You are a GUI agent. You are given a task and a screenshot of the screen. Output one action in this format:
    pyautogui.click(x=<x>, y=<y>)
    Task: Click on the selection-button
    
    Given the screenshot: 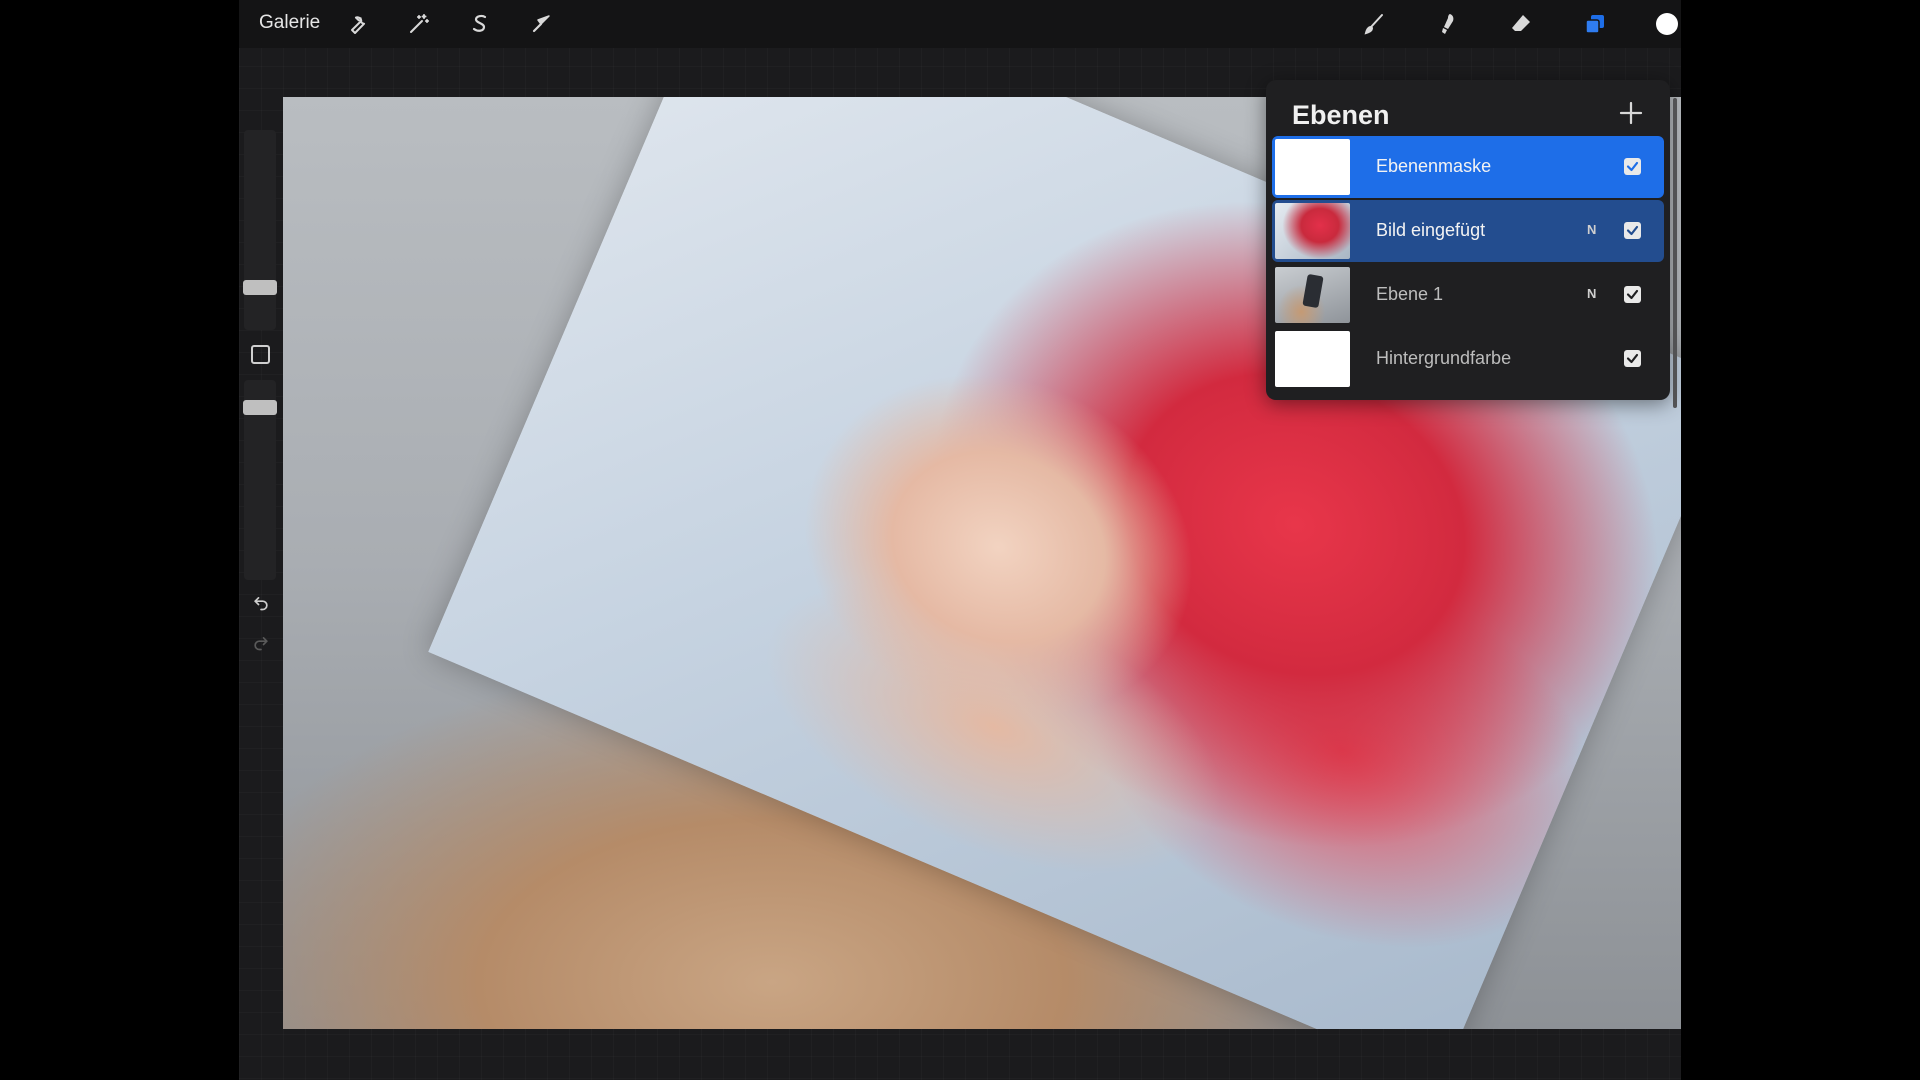 What is the action you would take?
    pyautogui.click(x=480, y=24)
    